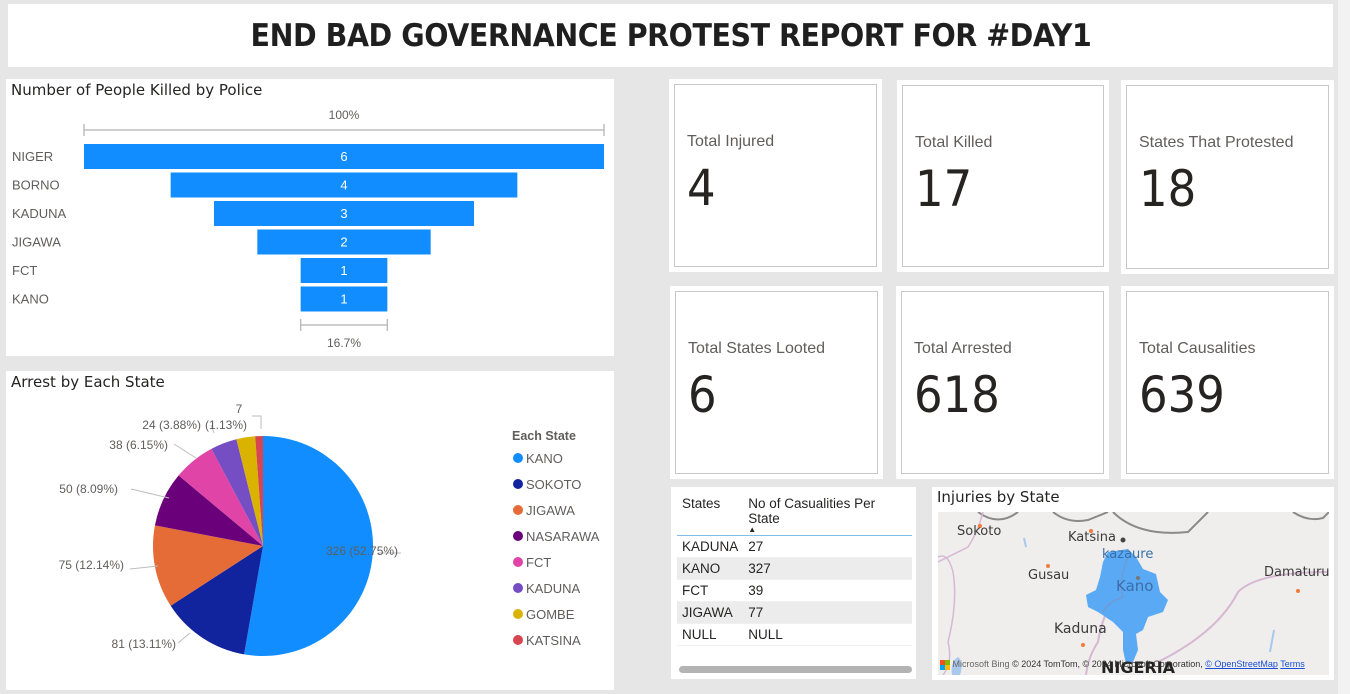 The width and height of the screenshot is (1350, 694). Describe the element at coordinates (1002, 382) in the screenshot. I see `kpi-card: Total Arrested 618` at that location.